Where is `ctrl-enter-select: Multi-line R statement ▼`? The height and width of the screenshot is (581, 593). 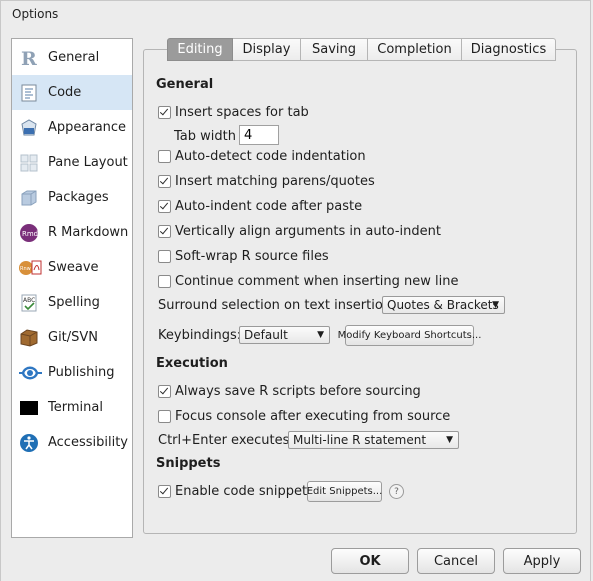 ctrl-enter-select: Multi-line R statement ▼ is located at coordinates (373, 440).